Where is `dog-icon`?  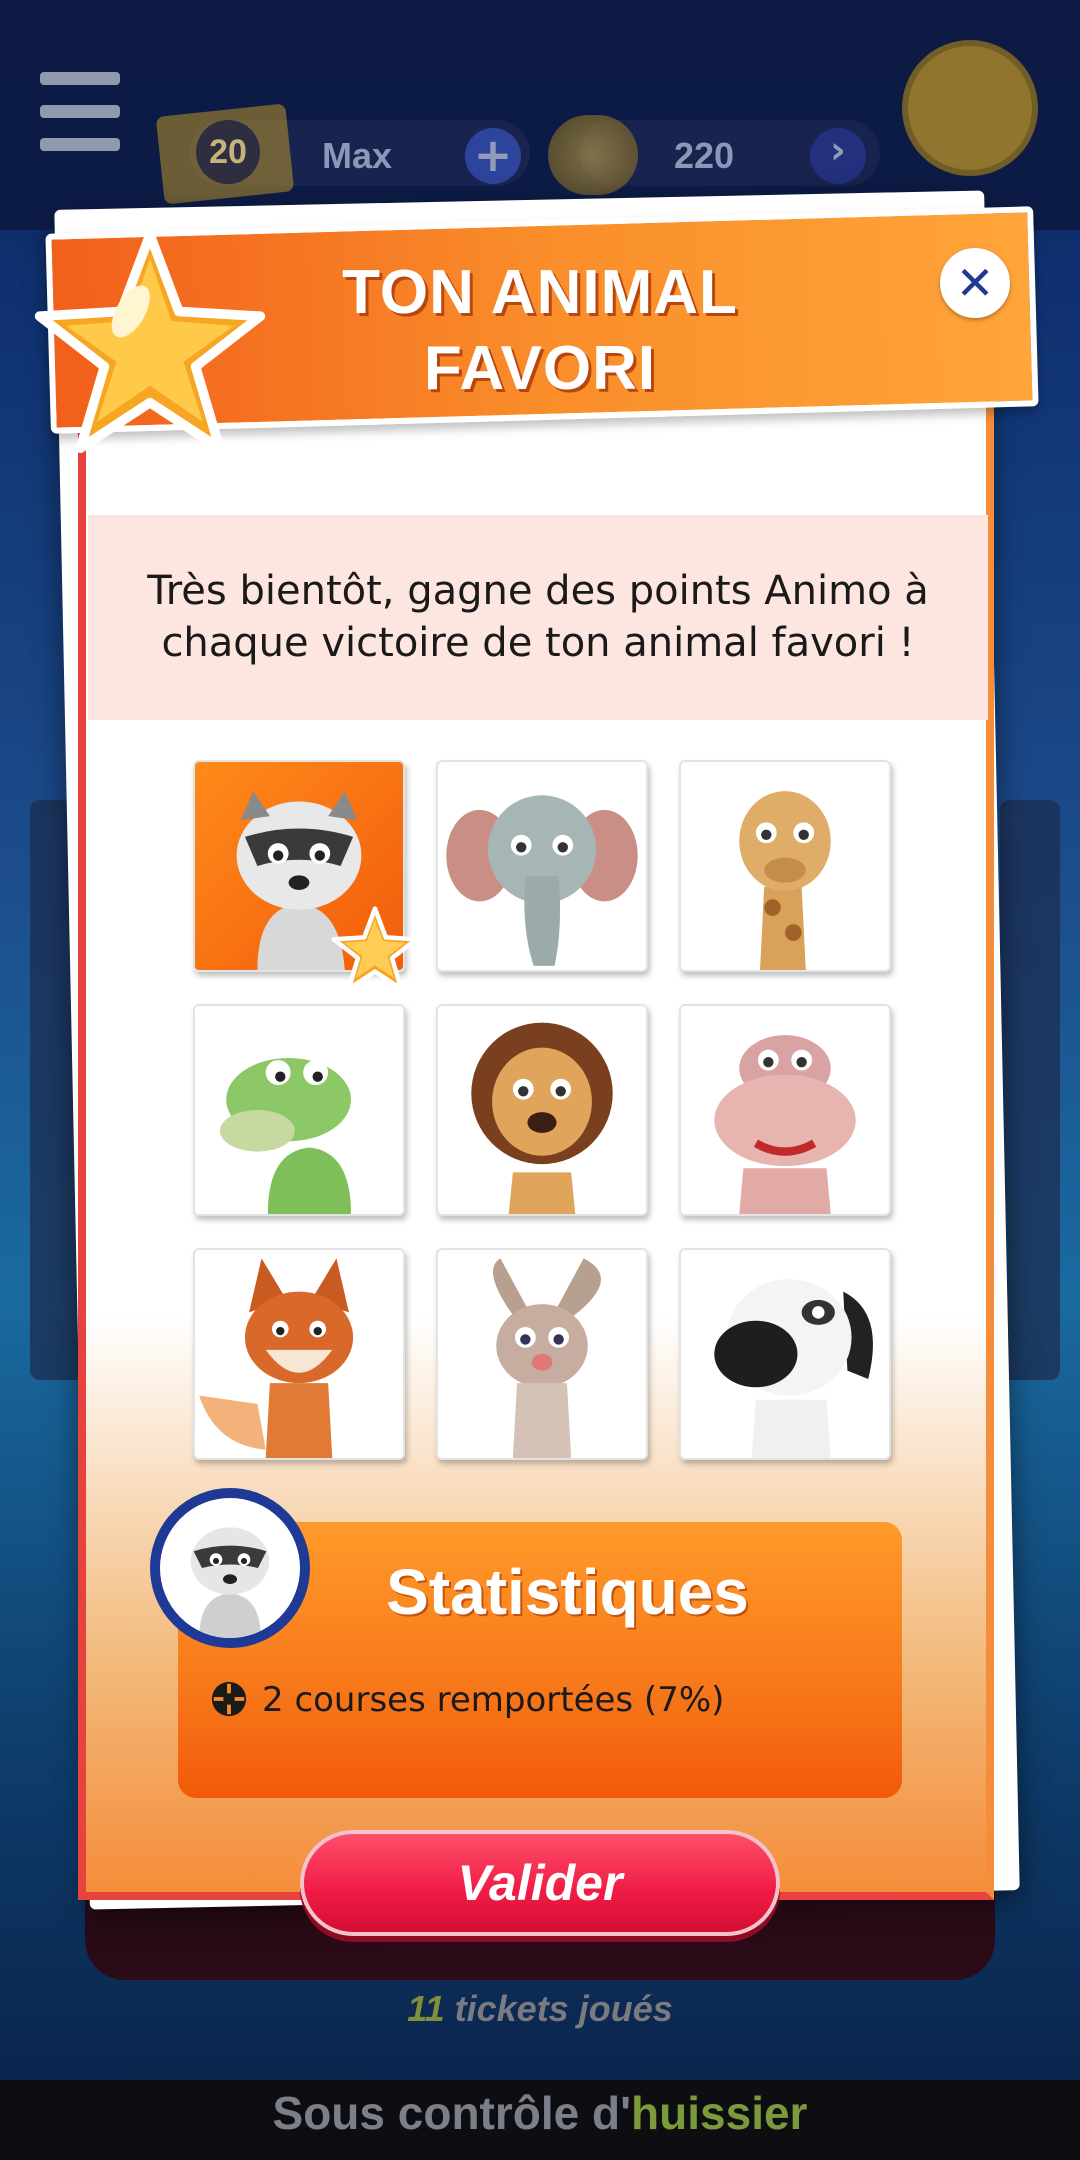 dog-icon is located at coordinates (793, 1368).